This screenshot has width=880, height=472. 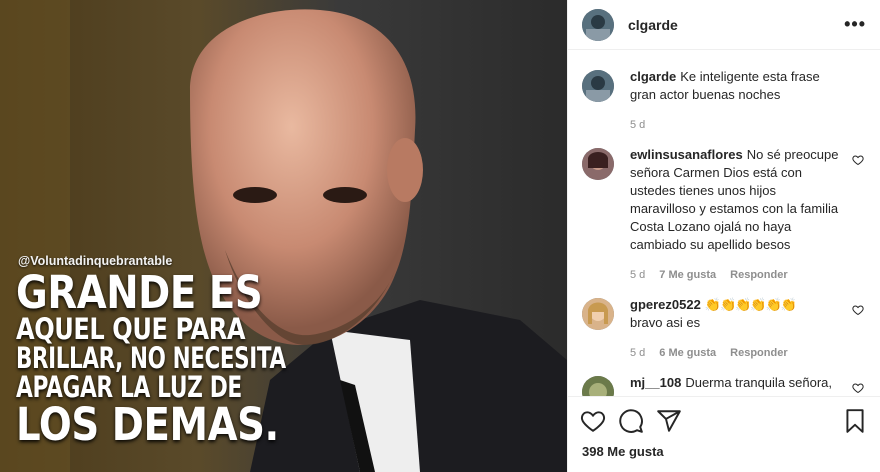 What do you see at coordinates (735, 125) in the screenshot?
I see `comment-meta: 5 d` at bounding box center [735, 125].